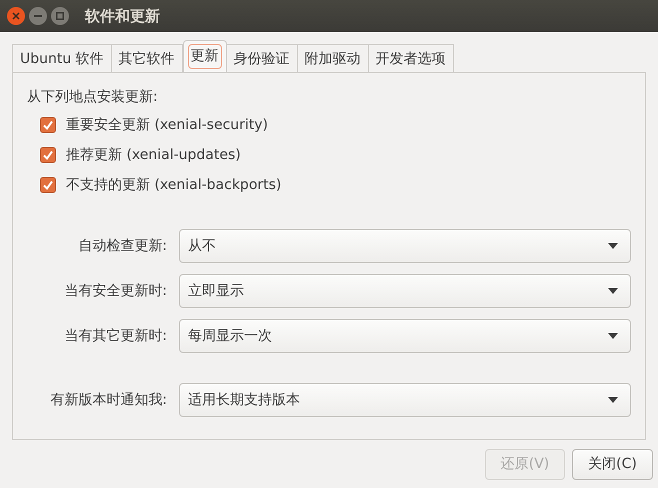 The height and width of the screenshot is (488, 658). What do you see at coordinates (405, 291) in the screenshot?
I see `dropdown: 立即显示` at bounding box center [405, 291].